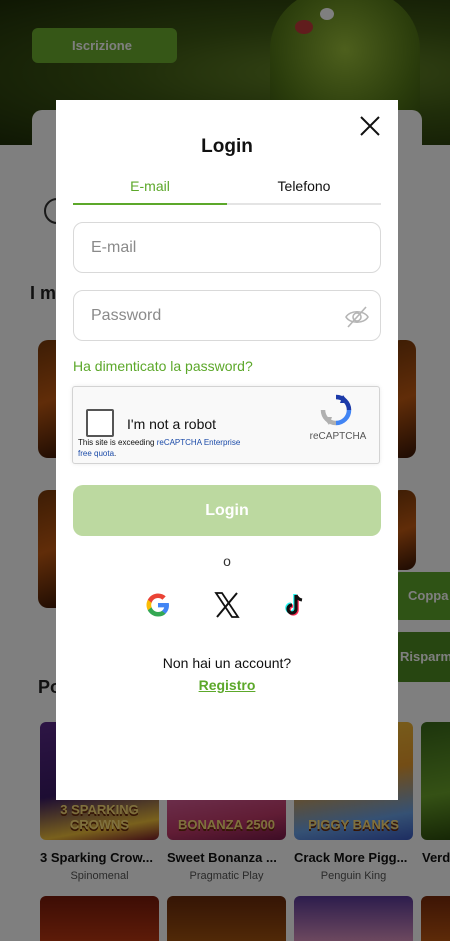  I want to click on x-icon, so click(227, 605).